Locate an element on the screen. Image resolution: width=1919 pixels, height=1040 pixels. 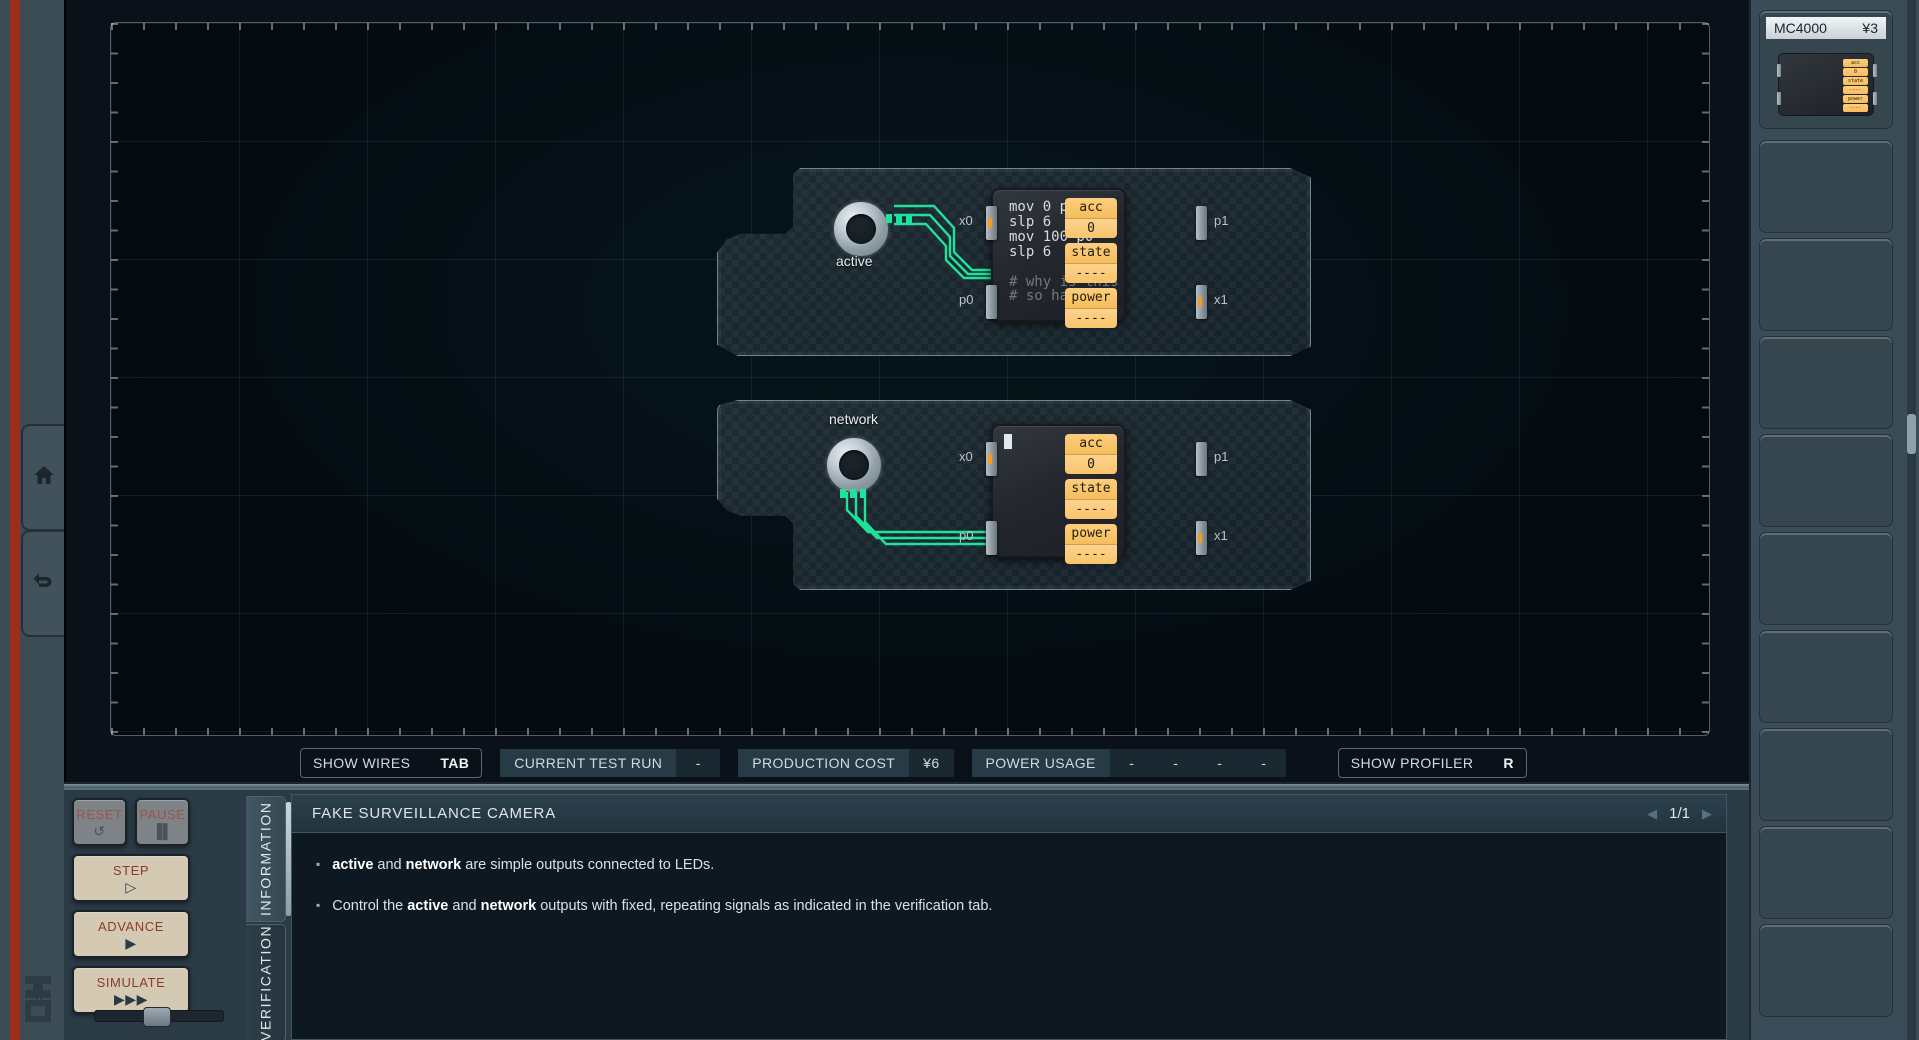
mc-chip-network: acc 0 state ---- power ---- is located at coordinates (1058, 494).